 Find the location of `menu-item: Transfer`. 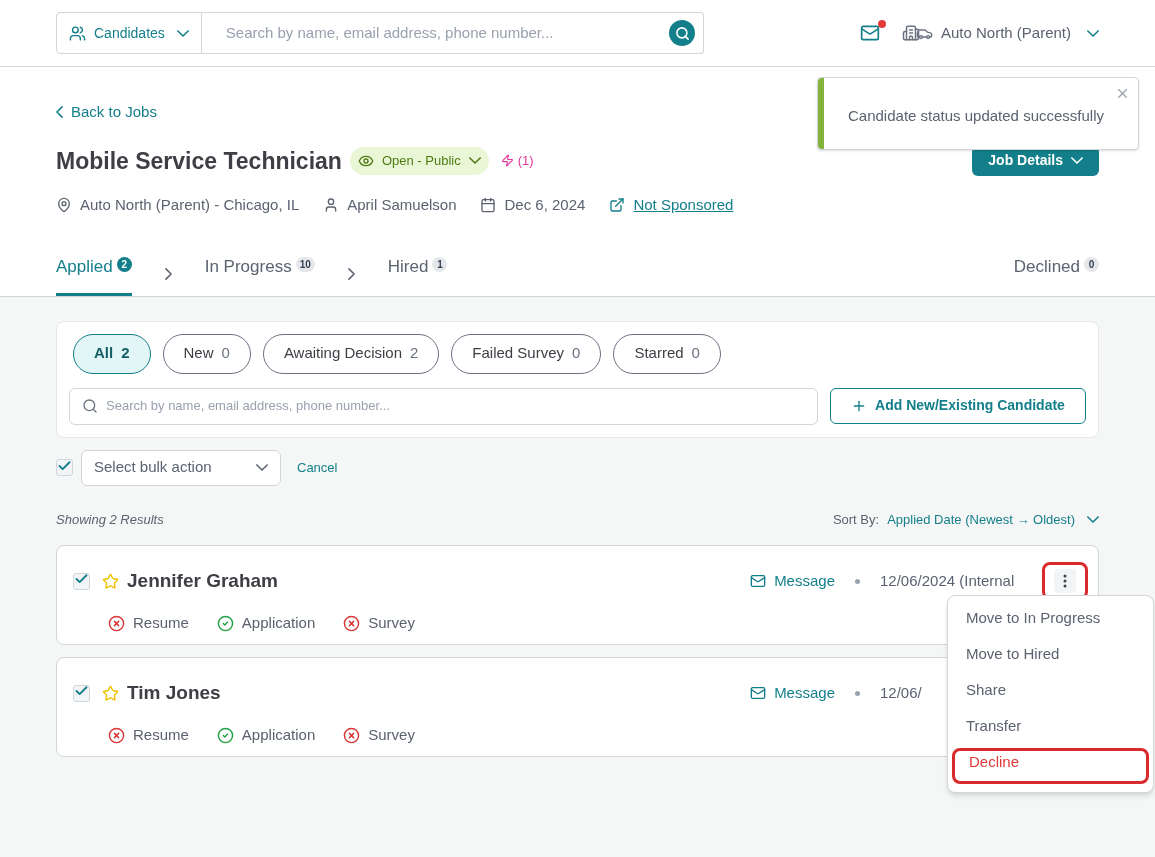

menu-item: Transfer is located at coordinates (1050, 730).